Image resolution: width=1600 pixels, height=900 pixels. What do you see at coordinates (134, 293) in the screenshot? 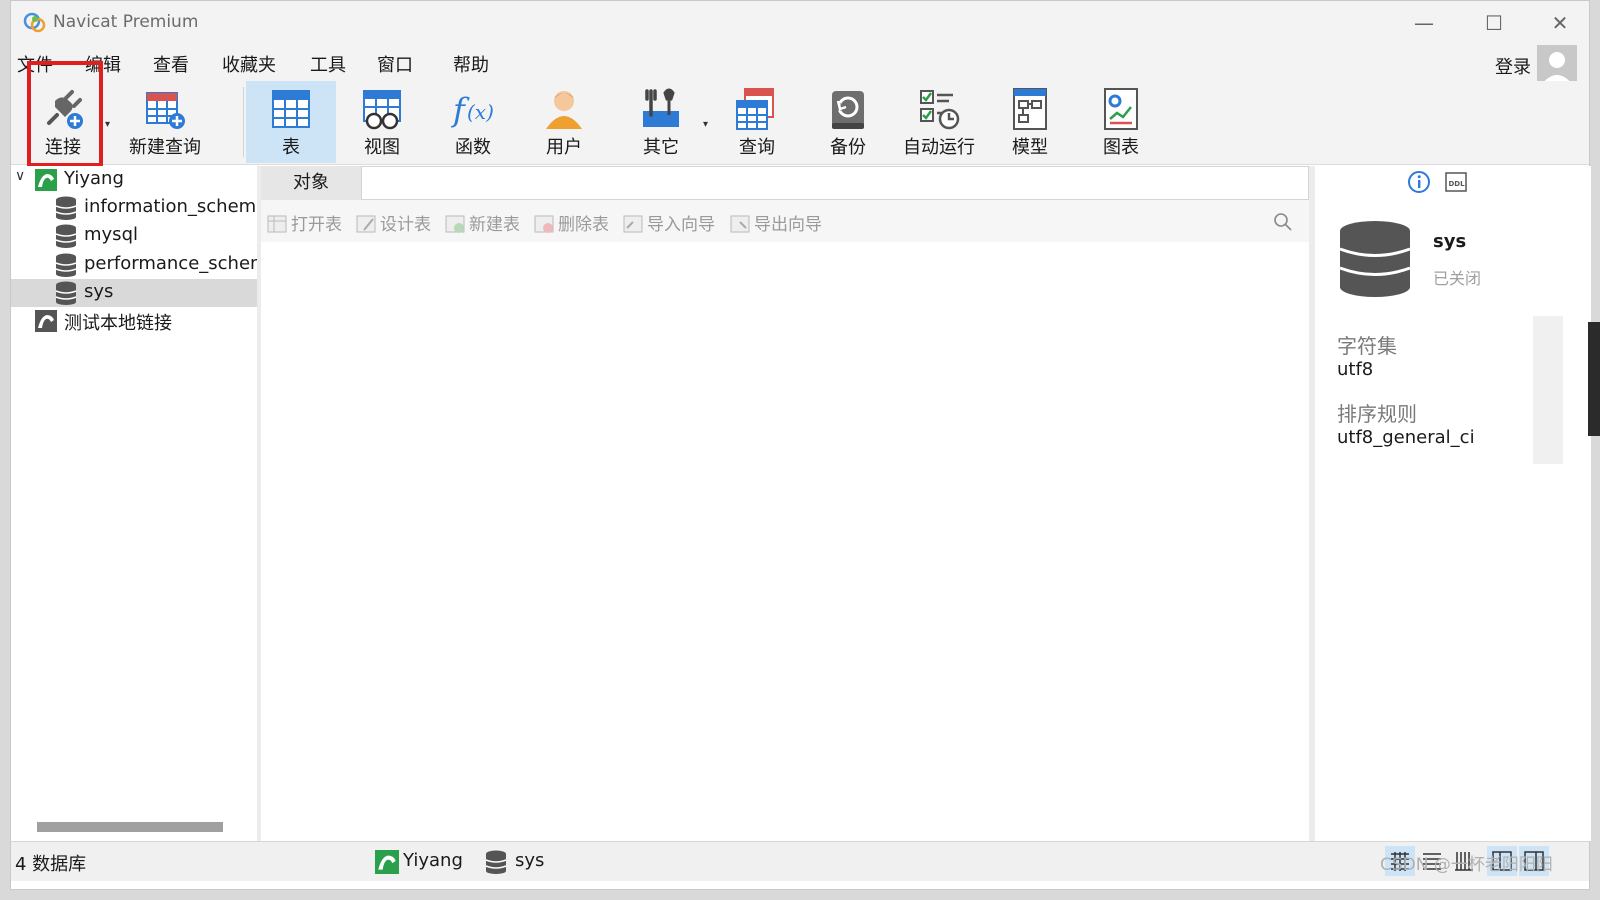
I see `tree-db-sys: sys` at bounding box center [134, 293].